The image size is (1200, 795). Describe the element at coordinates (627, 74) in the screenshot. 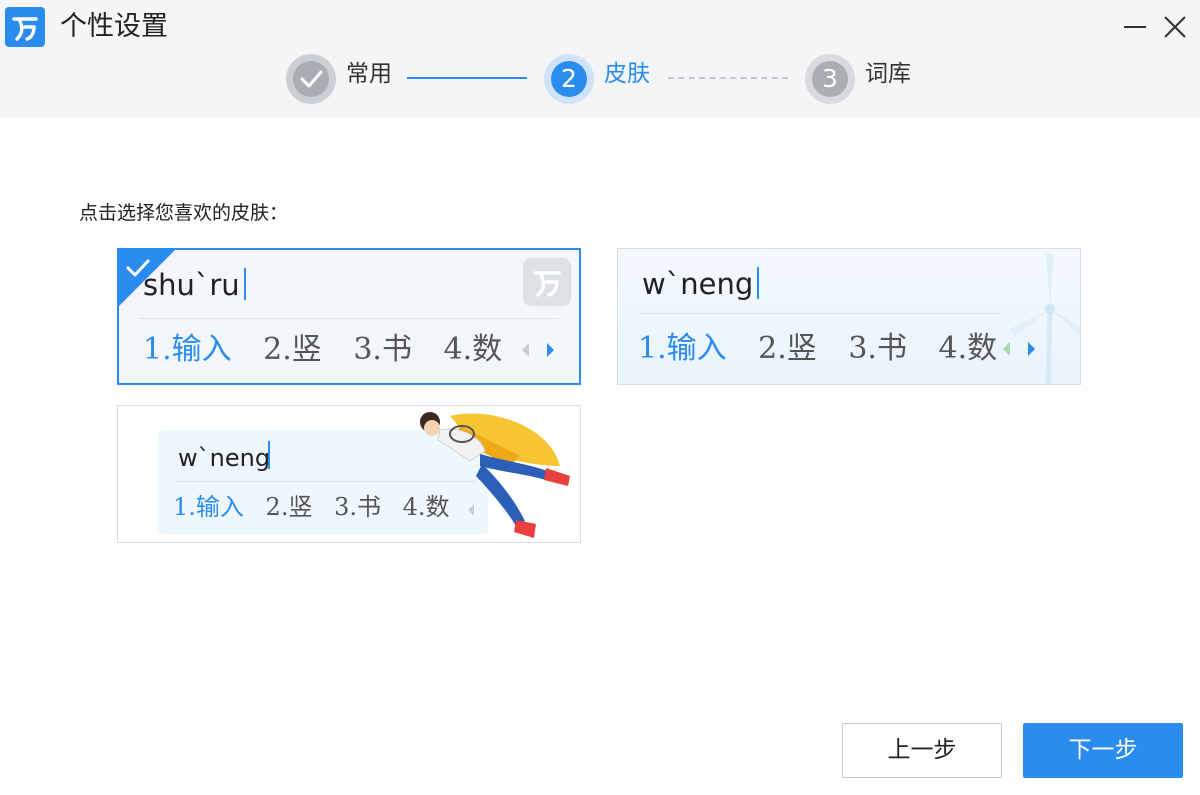

I see `step-label-skin: 皮肤` at that location.